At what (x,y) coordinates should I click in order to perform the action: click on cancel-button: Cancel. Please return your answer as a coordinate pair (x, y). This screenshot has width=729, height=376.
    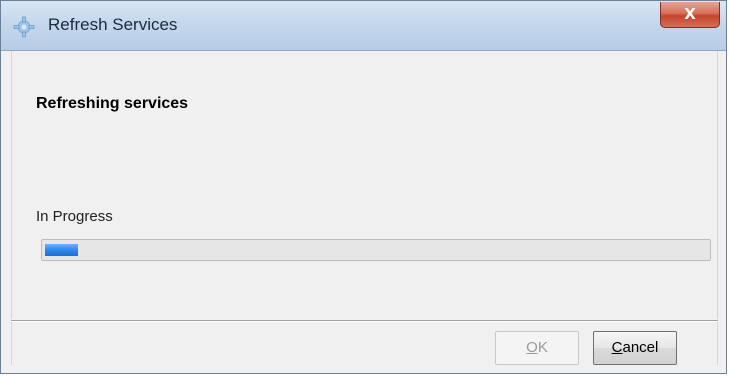
    Looking at the image, I should click on (635, 348).